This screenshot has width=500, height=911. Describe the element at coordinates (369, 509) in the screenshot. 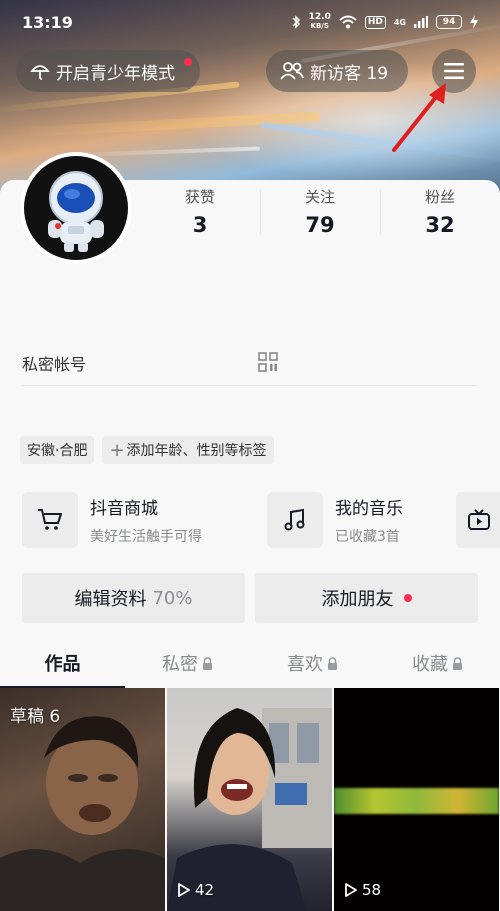

I see `feature-title: 我的音乐` at that location.